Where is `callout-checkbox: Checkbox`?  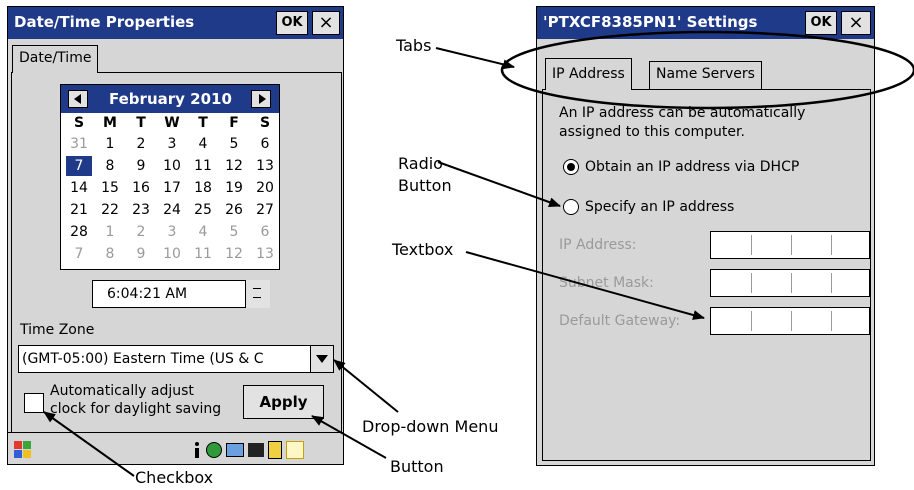
callout-checkbox: Checkbox is located at coordinates (174, 477).